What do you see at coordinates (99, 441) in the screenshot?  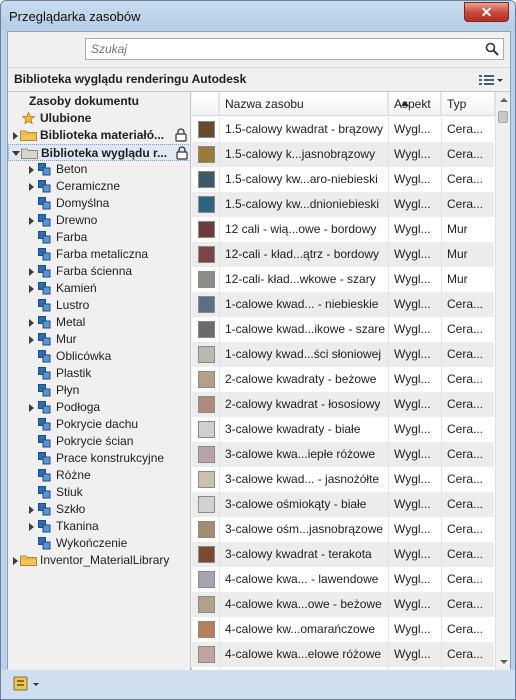 I see `tree-item-category: Pokrycie ścian` at bounding box center [99, 441].